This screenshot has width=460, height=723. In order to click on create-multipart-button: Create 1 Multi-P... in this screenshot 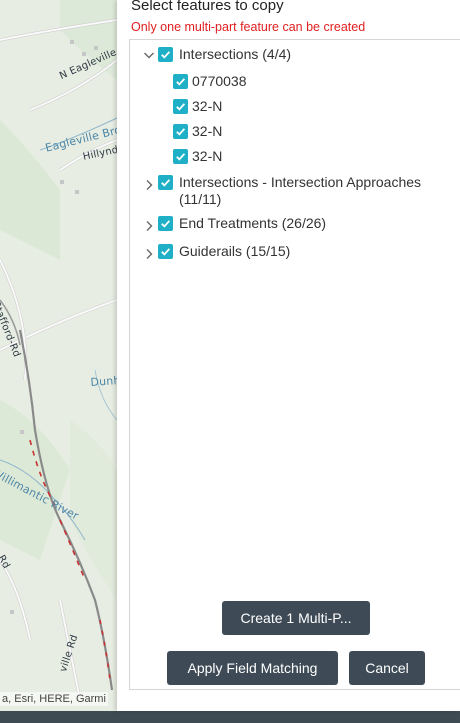, I will do `click(296, 618)`.